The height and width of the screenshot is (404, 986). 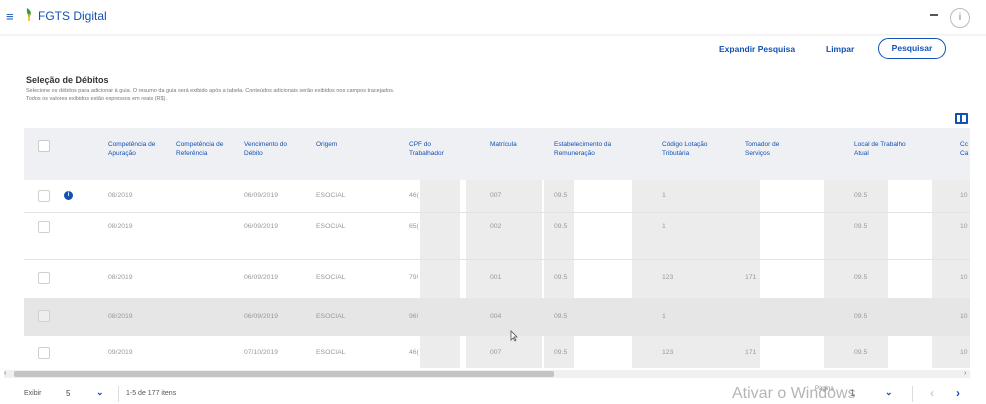 I want to click on cell-cpf: 79!, so click(x=414, y=277).